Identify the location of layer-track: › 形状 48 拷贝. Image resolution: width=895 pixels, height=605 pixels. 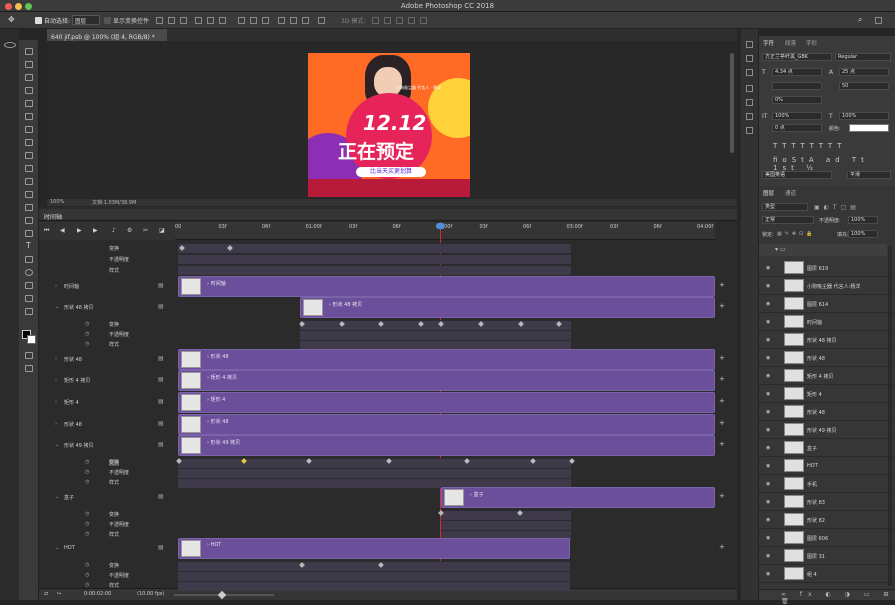
(507, 307).